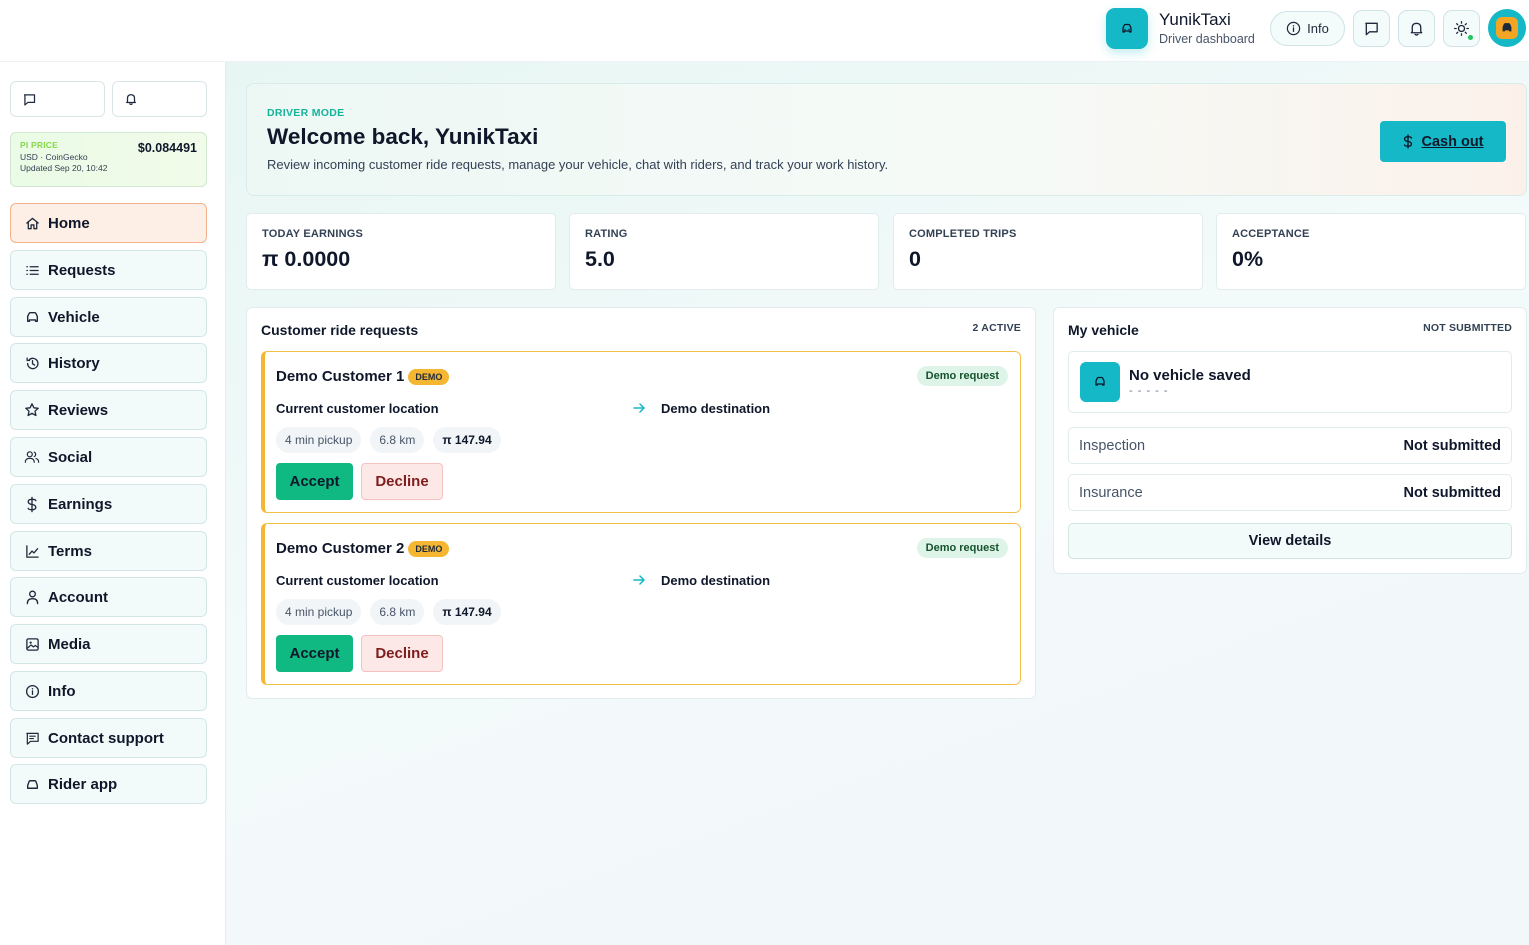  Describe the element at coordinates (1111, 492) in the screenshot. I see `row-key: Insurance` at that location.